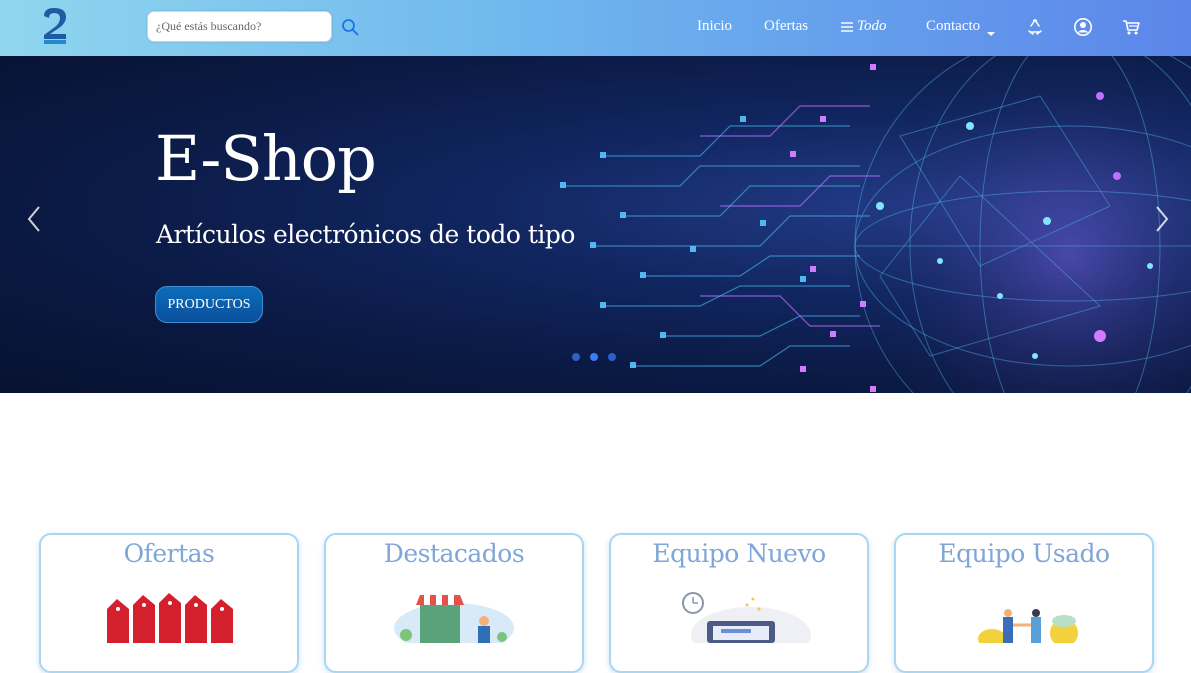 The width and height of the screenshot is (1191, 673). What do you see at coordinates (714, 26) in the screenshot?
I see `nav-link-home: Inicio` at bounding box center [714, 26].